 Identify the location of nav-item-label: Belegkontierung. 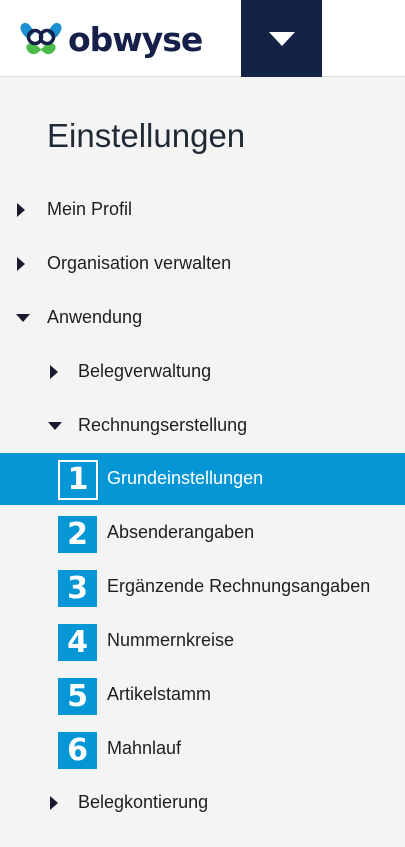
(143, 801).